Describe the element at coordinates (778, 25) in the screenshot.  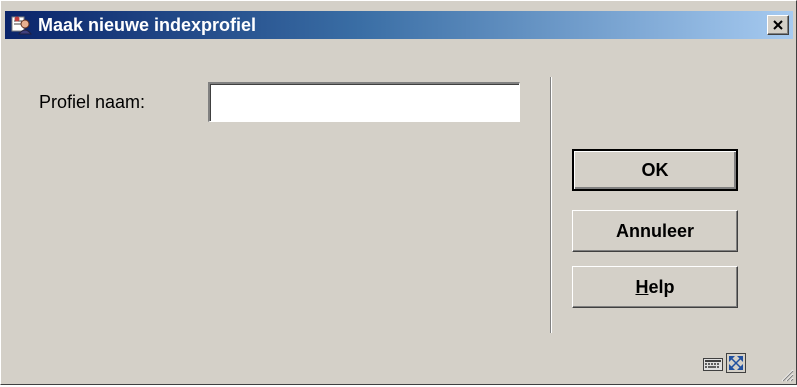
I see `close-button` at that location.